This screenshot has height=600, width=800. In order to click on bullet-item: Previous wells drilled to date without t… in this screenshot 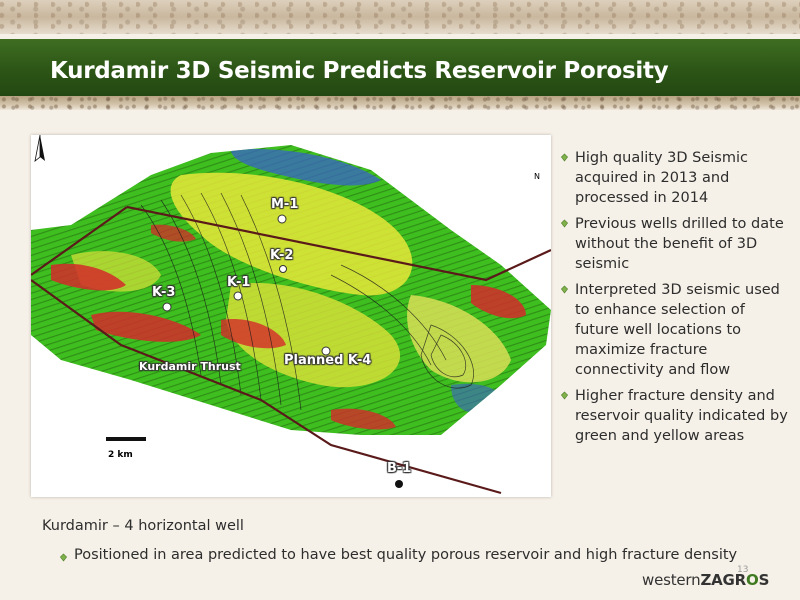, I will do `click(675, 244)`.